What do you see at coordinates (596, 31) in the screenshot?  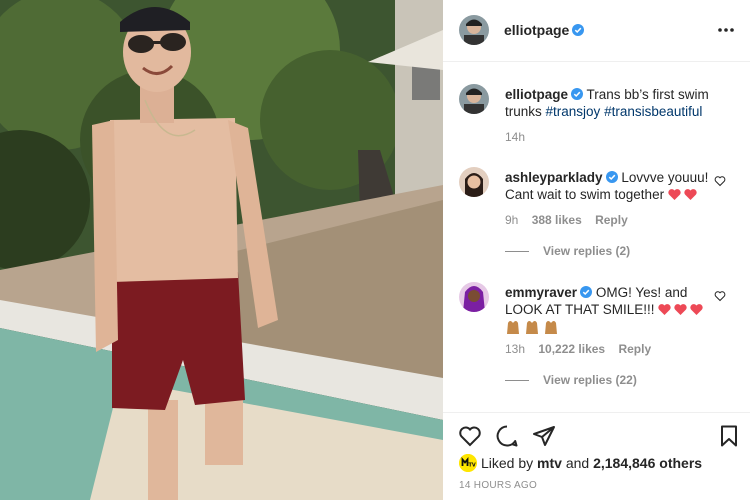 I see `post-header: elliotpage` at bounding box center [596, 31].